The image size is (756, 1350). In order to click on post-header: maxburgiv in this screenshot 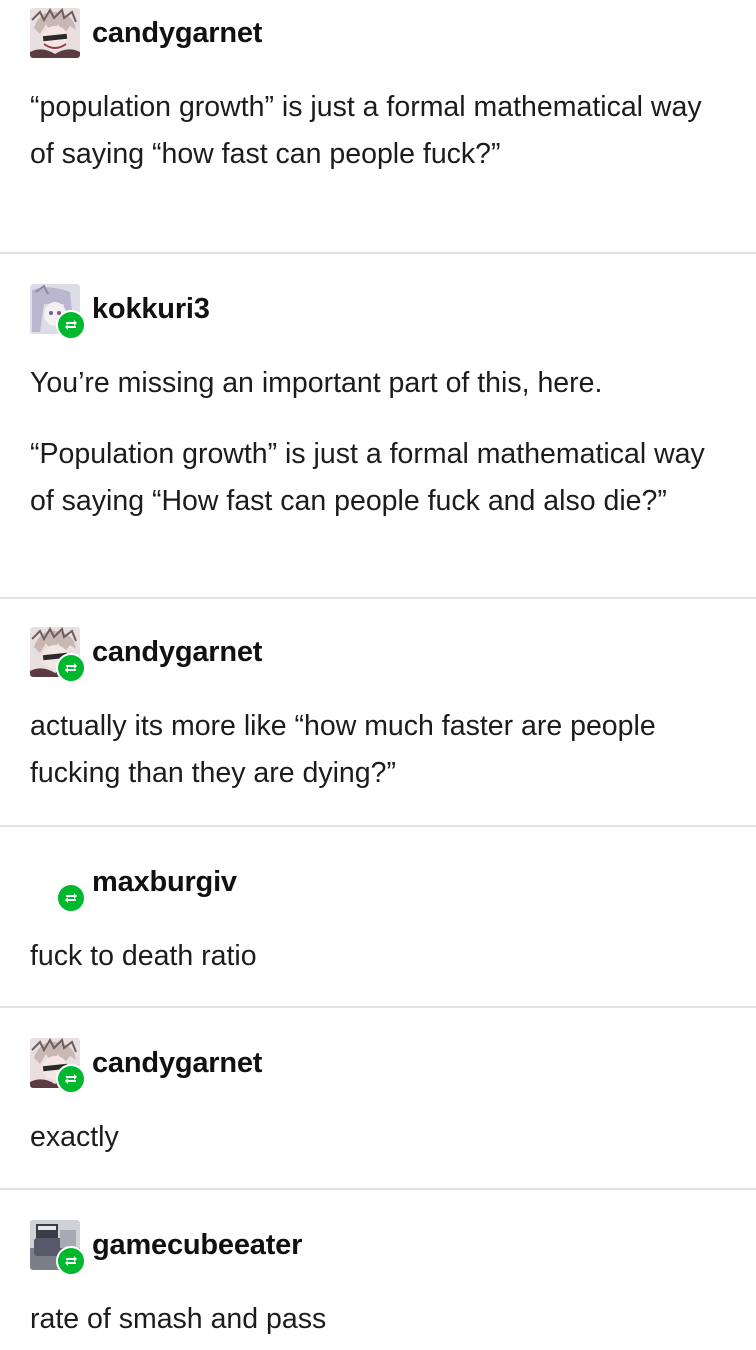, I will do `click(133, 885)`.